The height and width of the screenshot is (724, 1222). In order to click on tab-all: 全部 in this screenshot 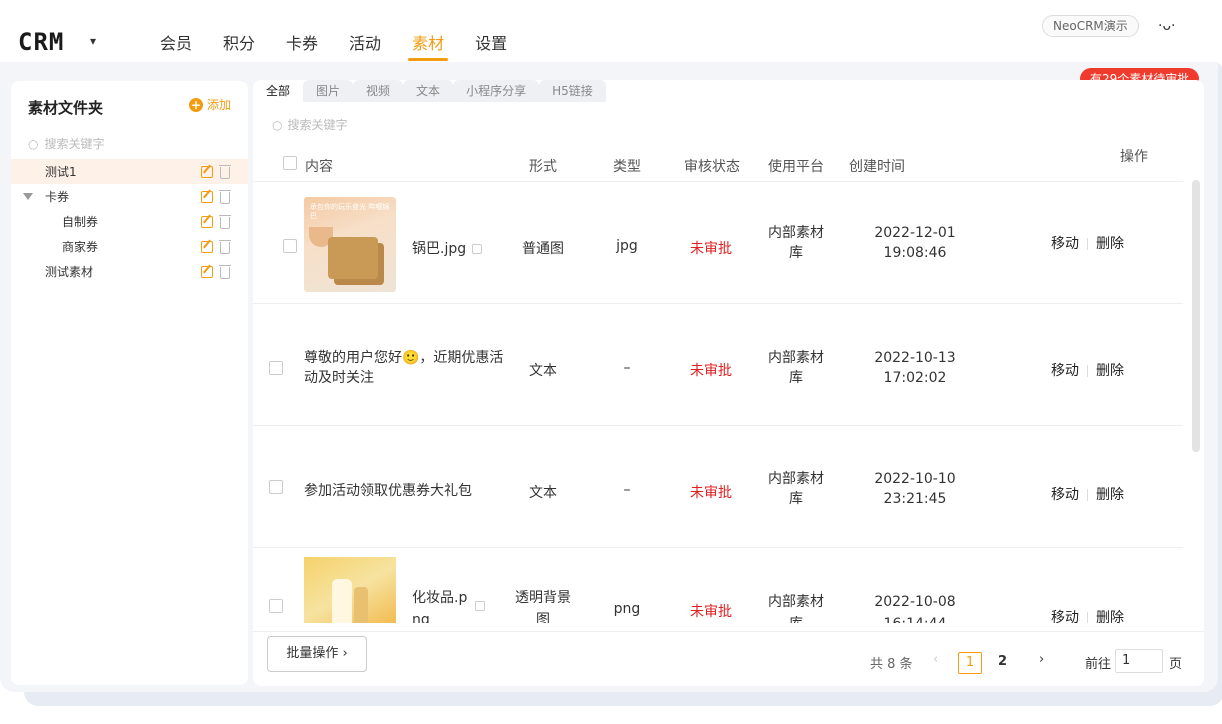, I will do `click(278, 91)`.